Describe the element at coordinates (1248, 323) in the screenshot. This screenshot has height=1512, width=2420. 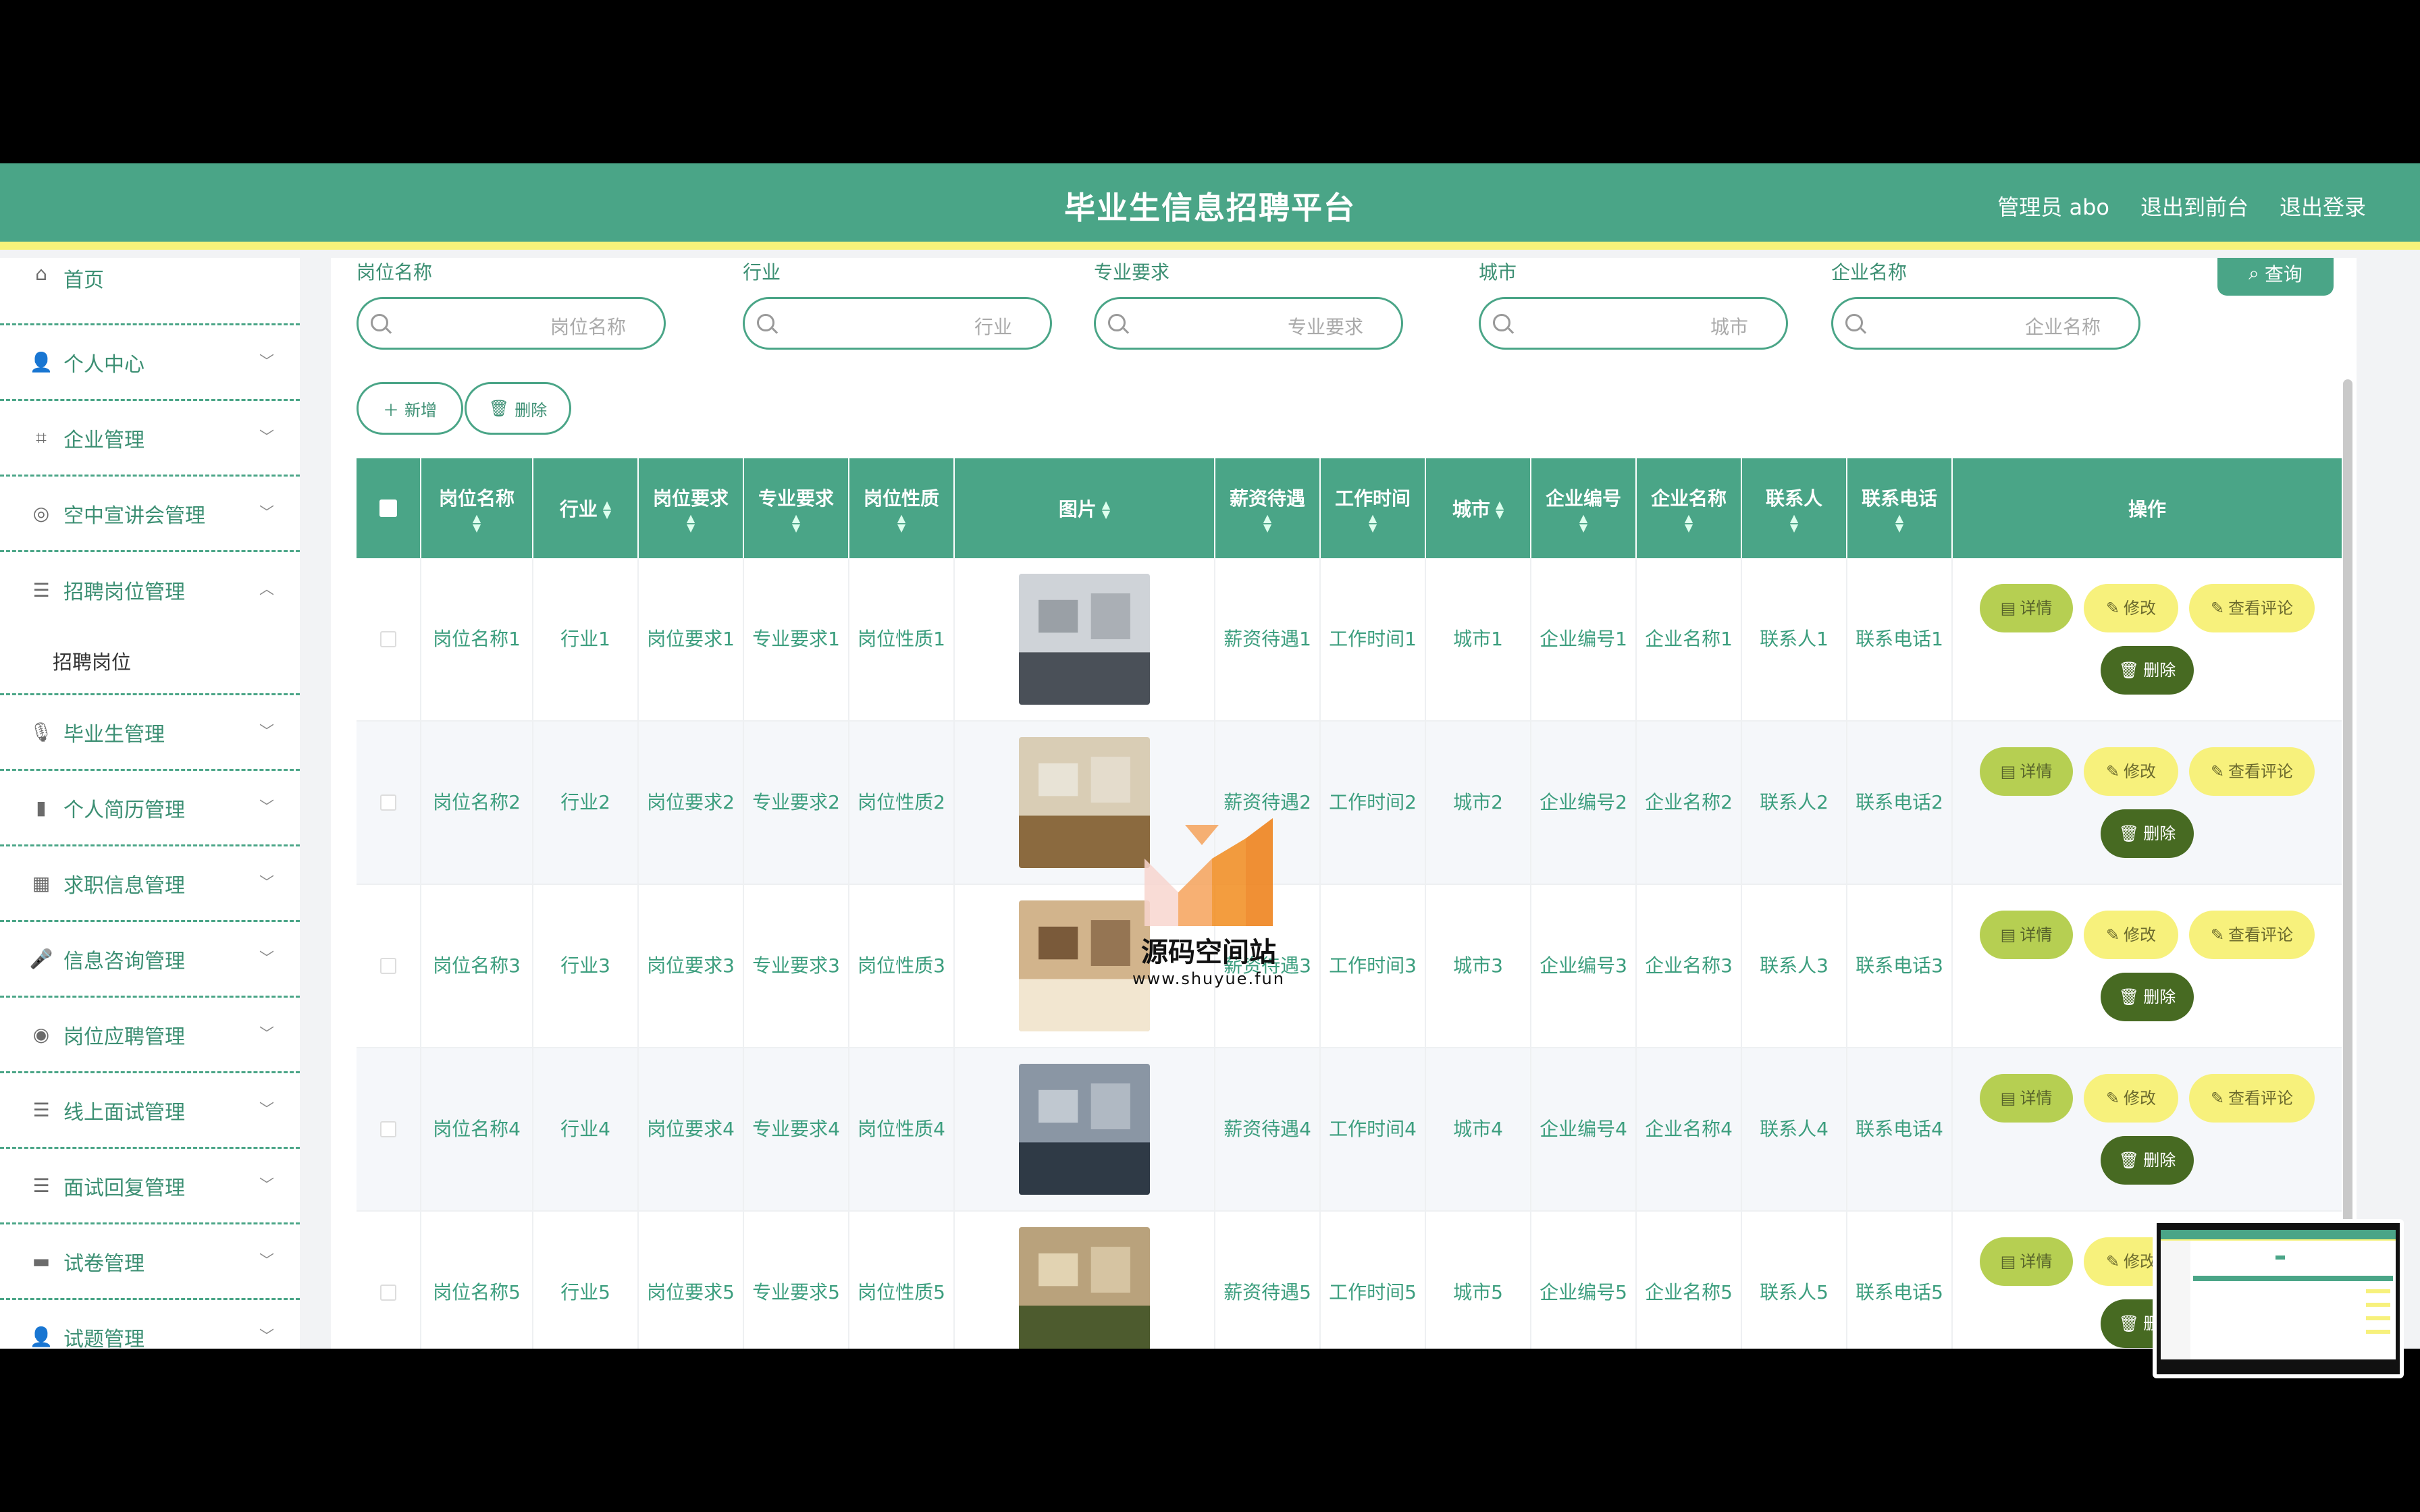
I see `major-input: 专业要求` at that location.